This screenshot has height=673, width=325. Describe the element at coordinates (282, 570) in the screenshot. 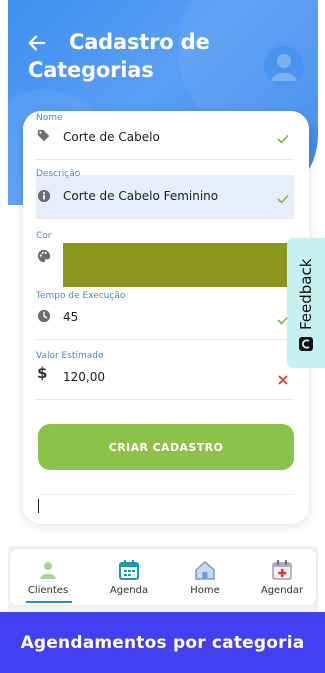

I see `calendar-plus-icon` at that location.